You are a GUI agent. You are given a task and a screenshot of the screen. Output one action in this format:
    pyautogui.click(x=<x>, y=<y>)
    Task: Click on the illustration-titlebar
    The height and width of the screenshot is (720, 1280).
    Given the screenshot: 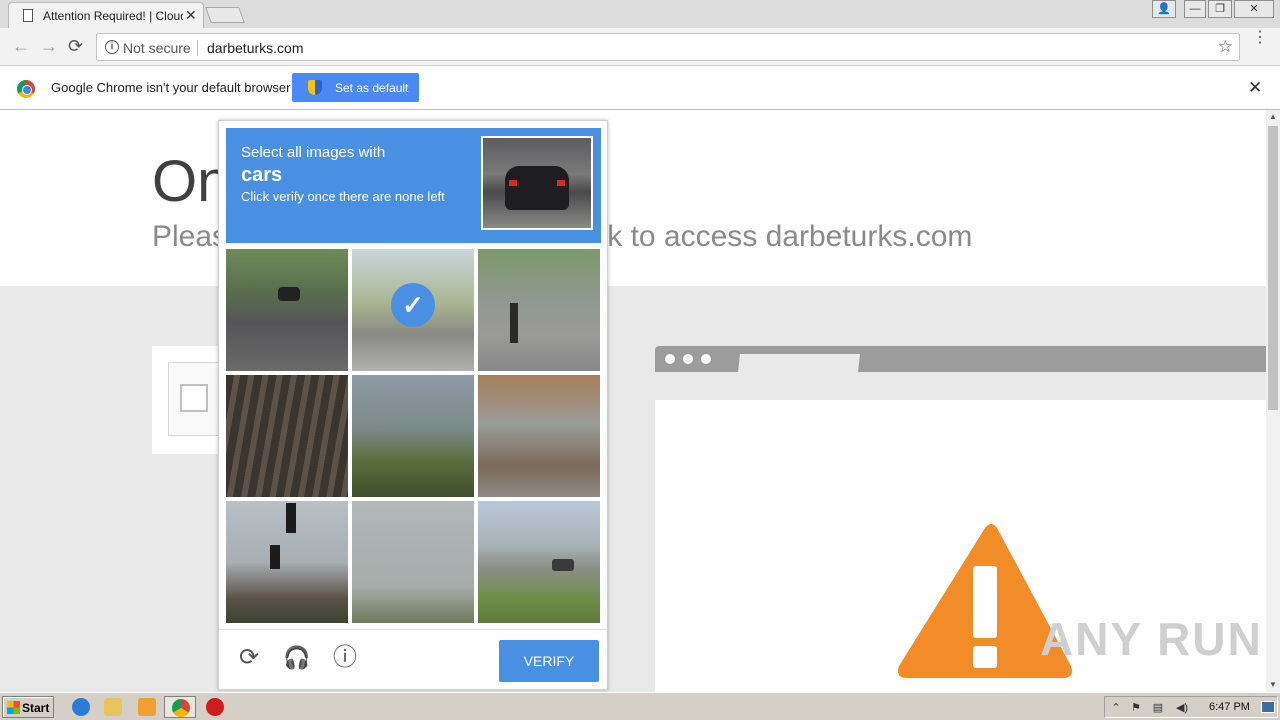 What is the action you would take?
    pyautogui.click(x=960, y=359)
    